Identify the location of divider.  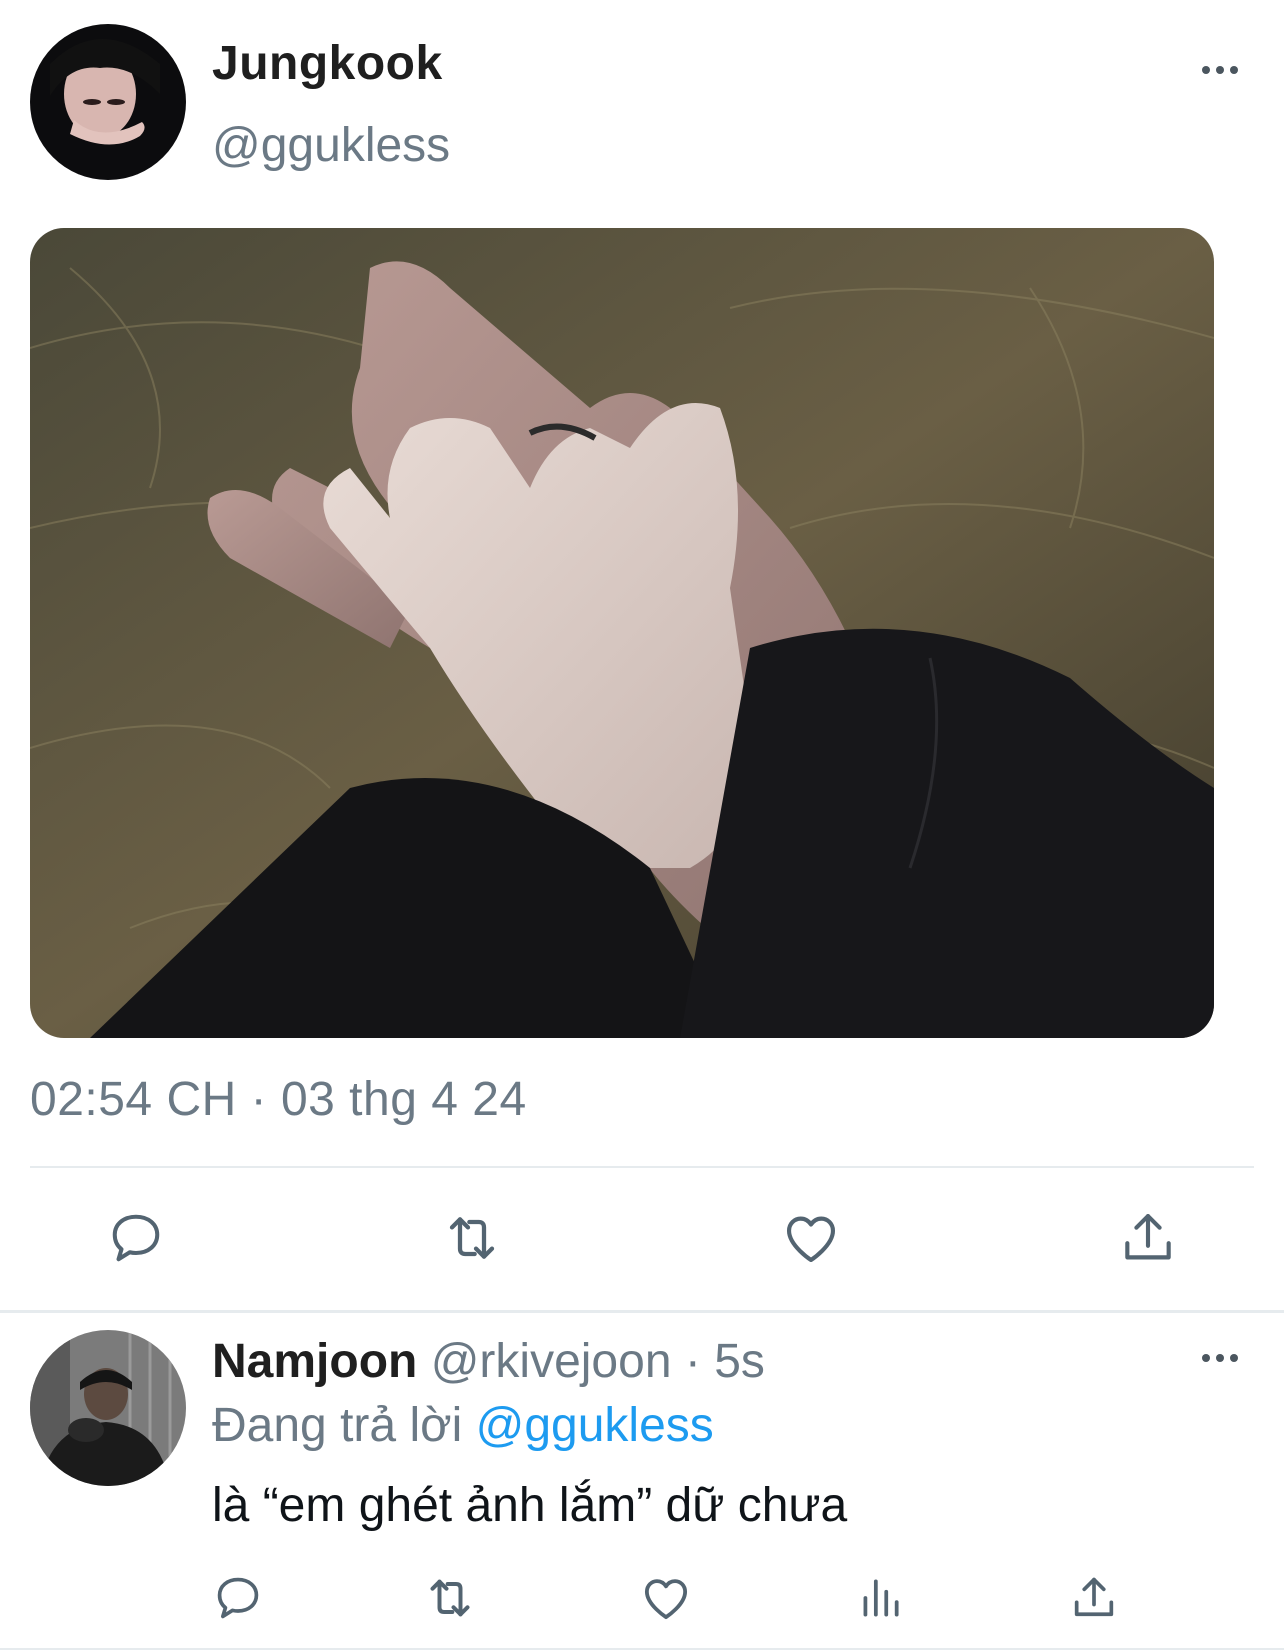
(642, 1167).